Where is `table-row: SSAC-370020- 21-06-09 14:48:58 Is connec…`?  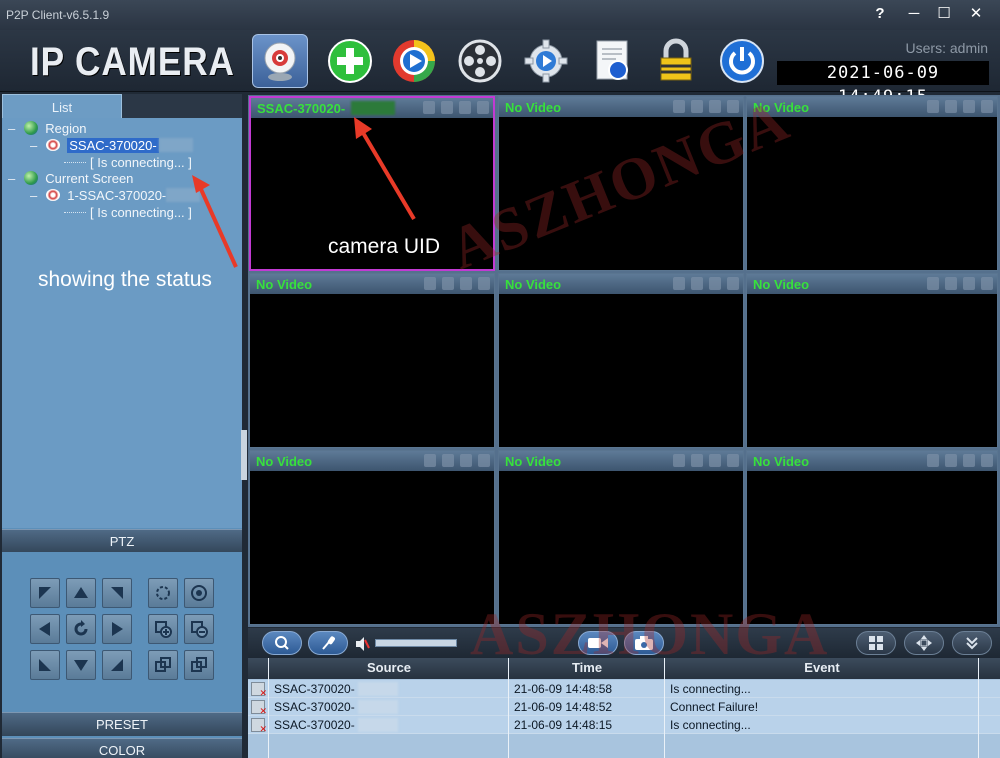 table-row: SSAC-370020- 21-06-09 14:48:58 Is connec… is located at coordinates (624, 689).